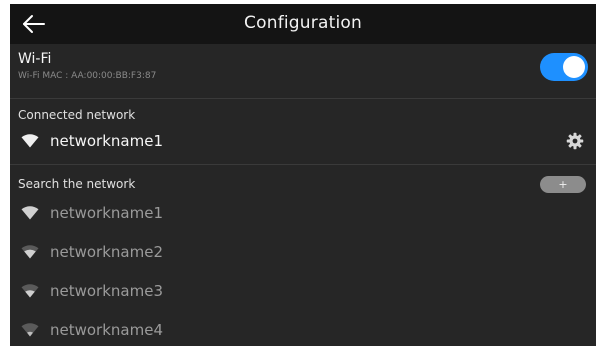 The height and width of the screenshot is (350, 597). What do you see at coordinates (303, 142) in the screenshot?
I see `connected-network-row: networkname1` at bounding box center [303, 142].